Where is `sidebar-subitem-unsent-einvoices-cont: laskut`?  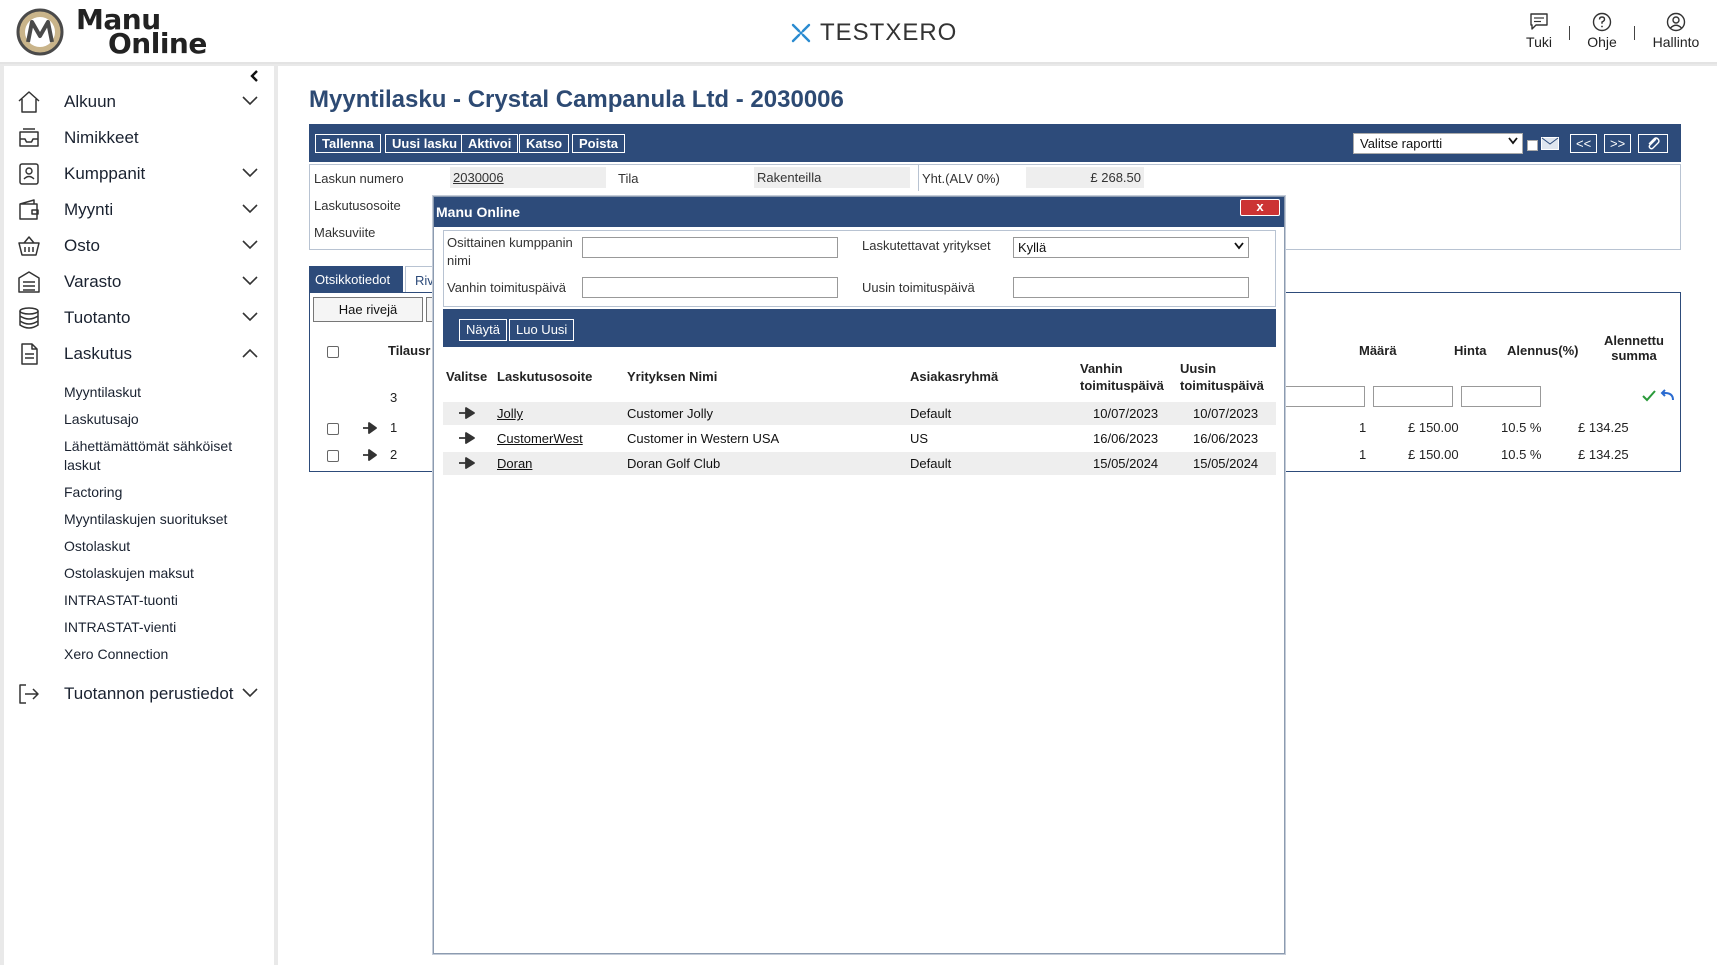 sidebar-subitem-unsent-einvoices-cont: laskut is located at coordinates (82, 465).